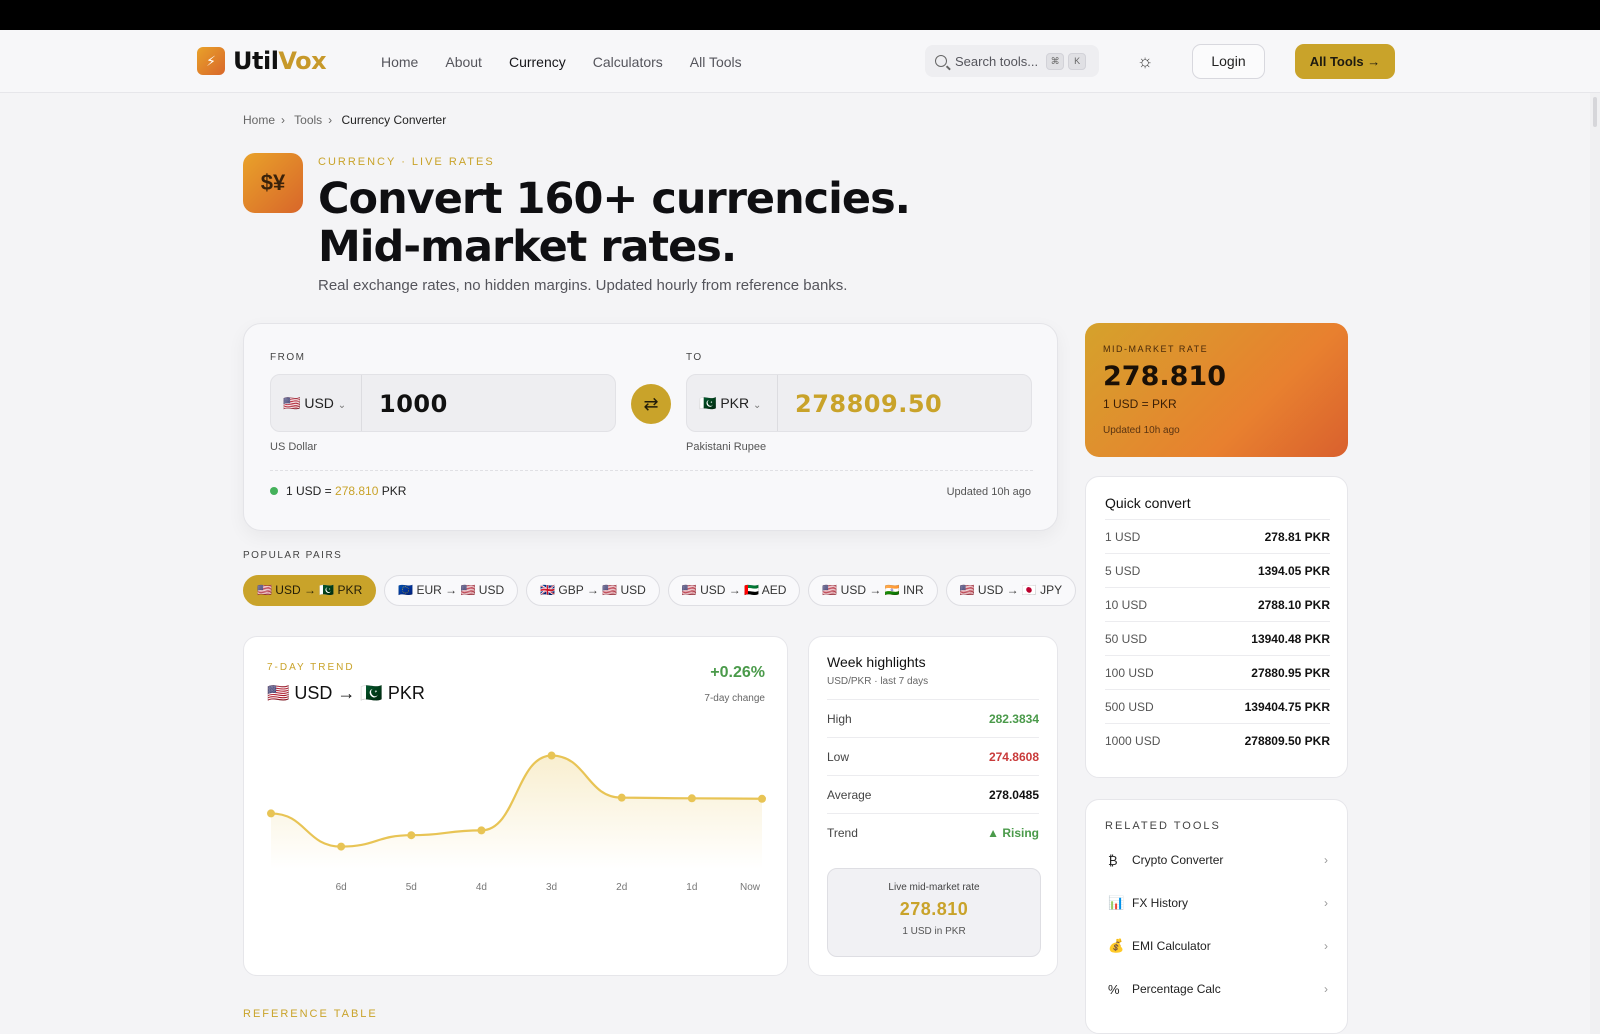 This screenshot has width=1600, height=1034. Describe the element at coordinates (1156, 349) in the screenshot. I see `rate-card-label: MID-MARKET RATE` at that location.